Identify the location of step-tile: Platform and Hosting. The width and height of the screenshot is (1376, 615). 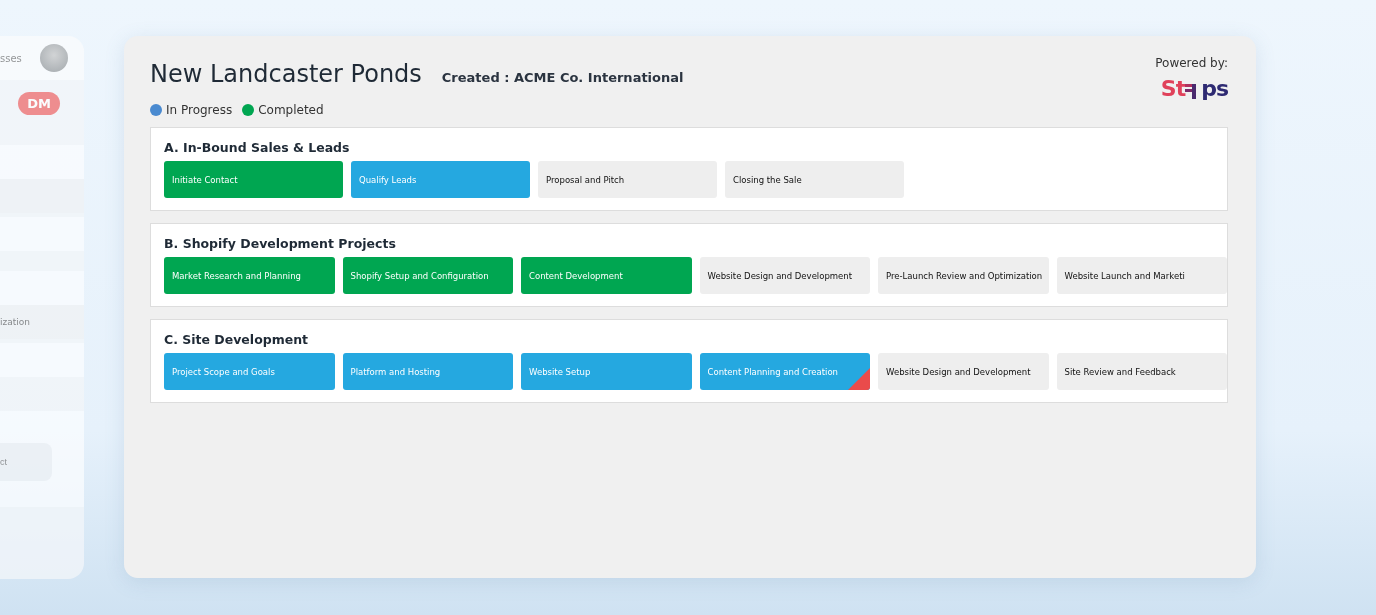
(427, 371).